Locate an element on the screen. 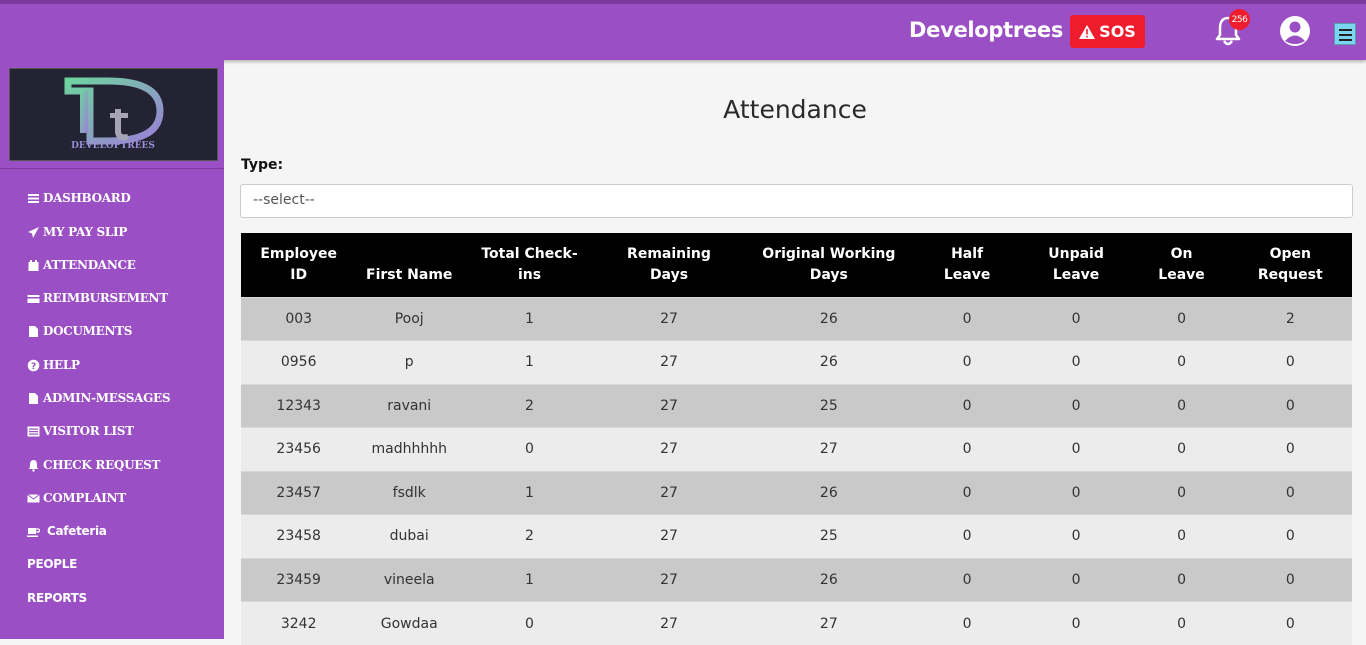  notification-count-badge: 256 is located at coordinates (1239, 19).